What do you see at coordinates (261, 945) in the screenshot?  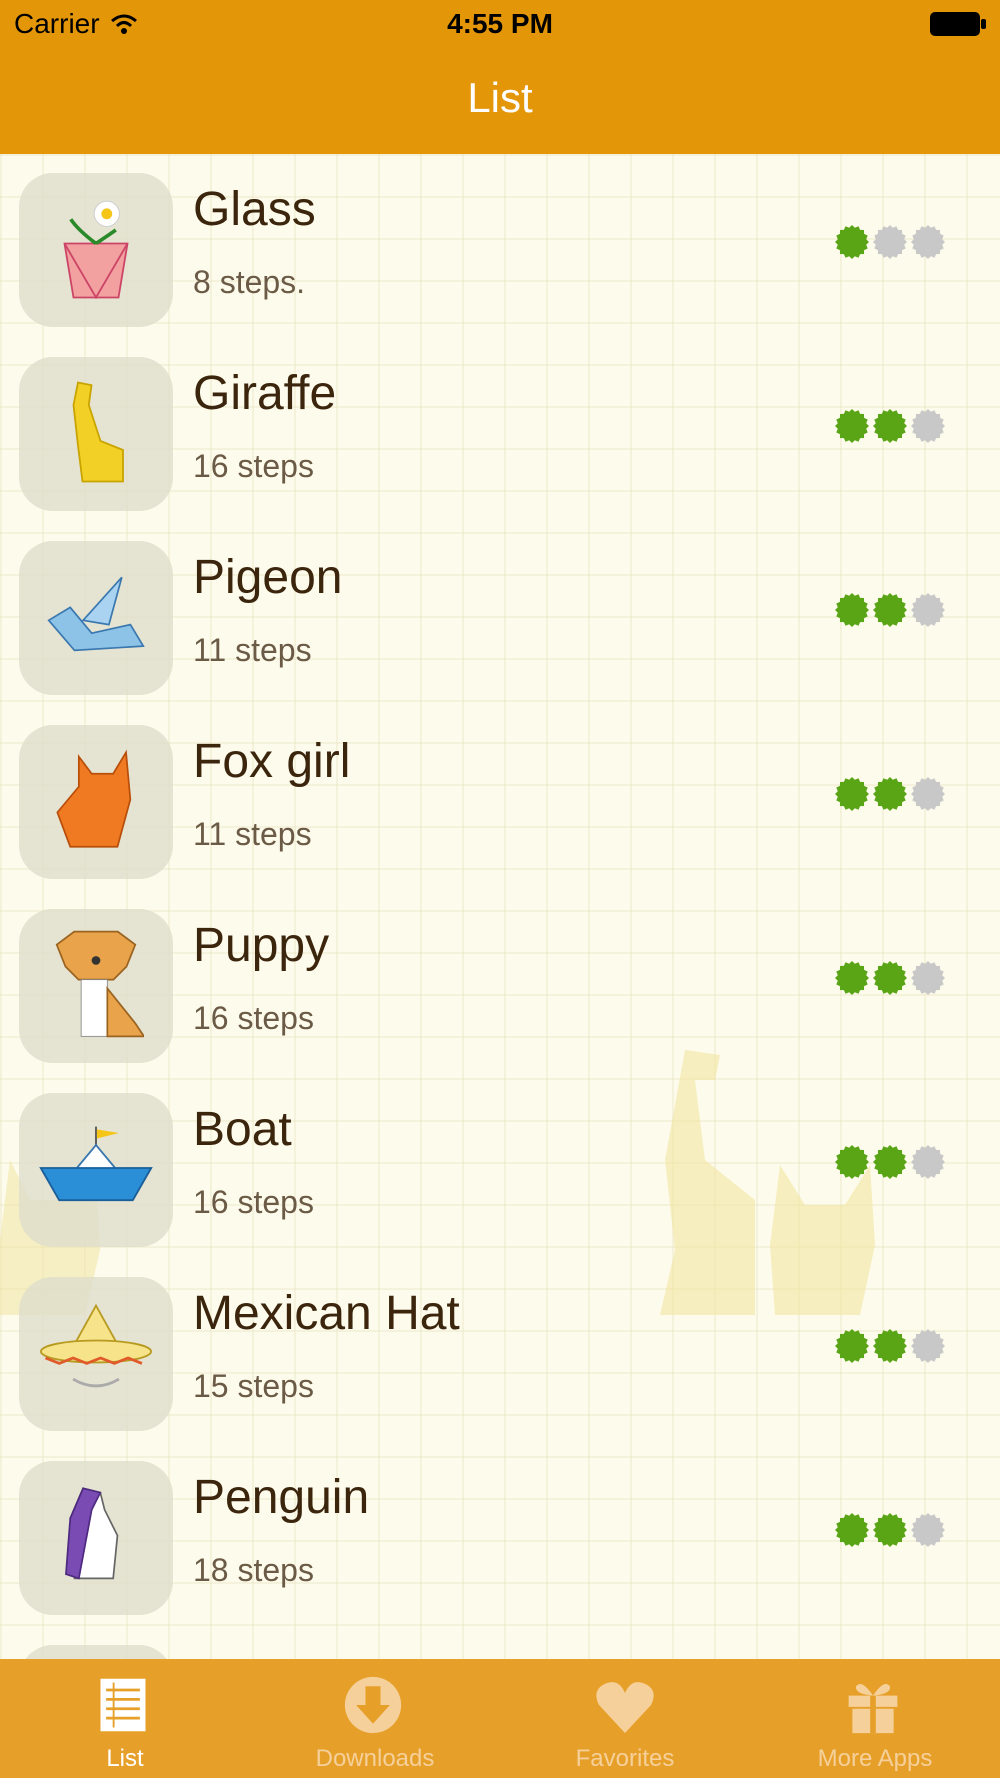 I see `item-title: Puppy` at bounding box center [261, 945].